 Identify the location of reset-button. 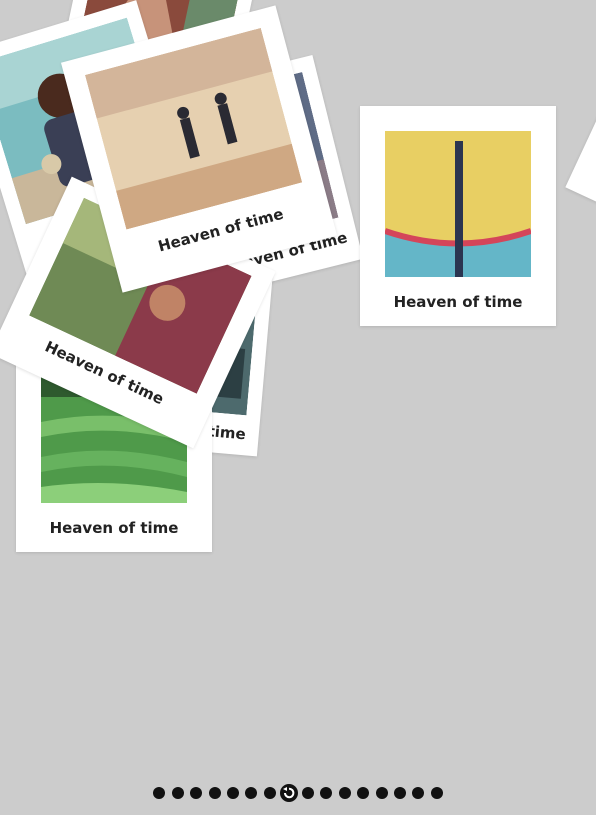
(288, 793).